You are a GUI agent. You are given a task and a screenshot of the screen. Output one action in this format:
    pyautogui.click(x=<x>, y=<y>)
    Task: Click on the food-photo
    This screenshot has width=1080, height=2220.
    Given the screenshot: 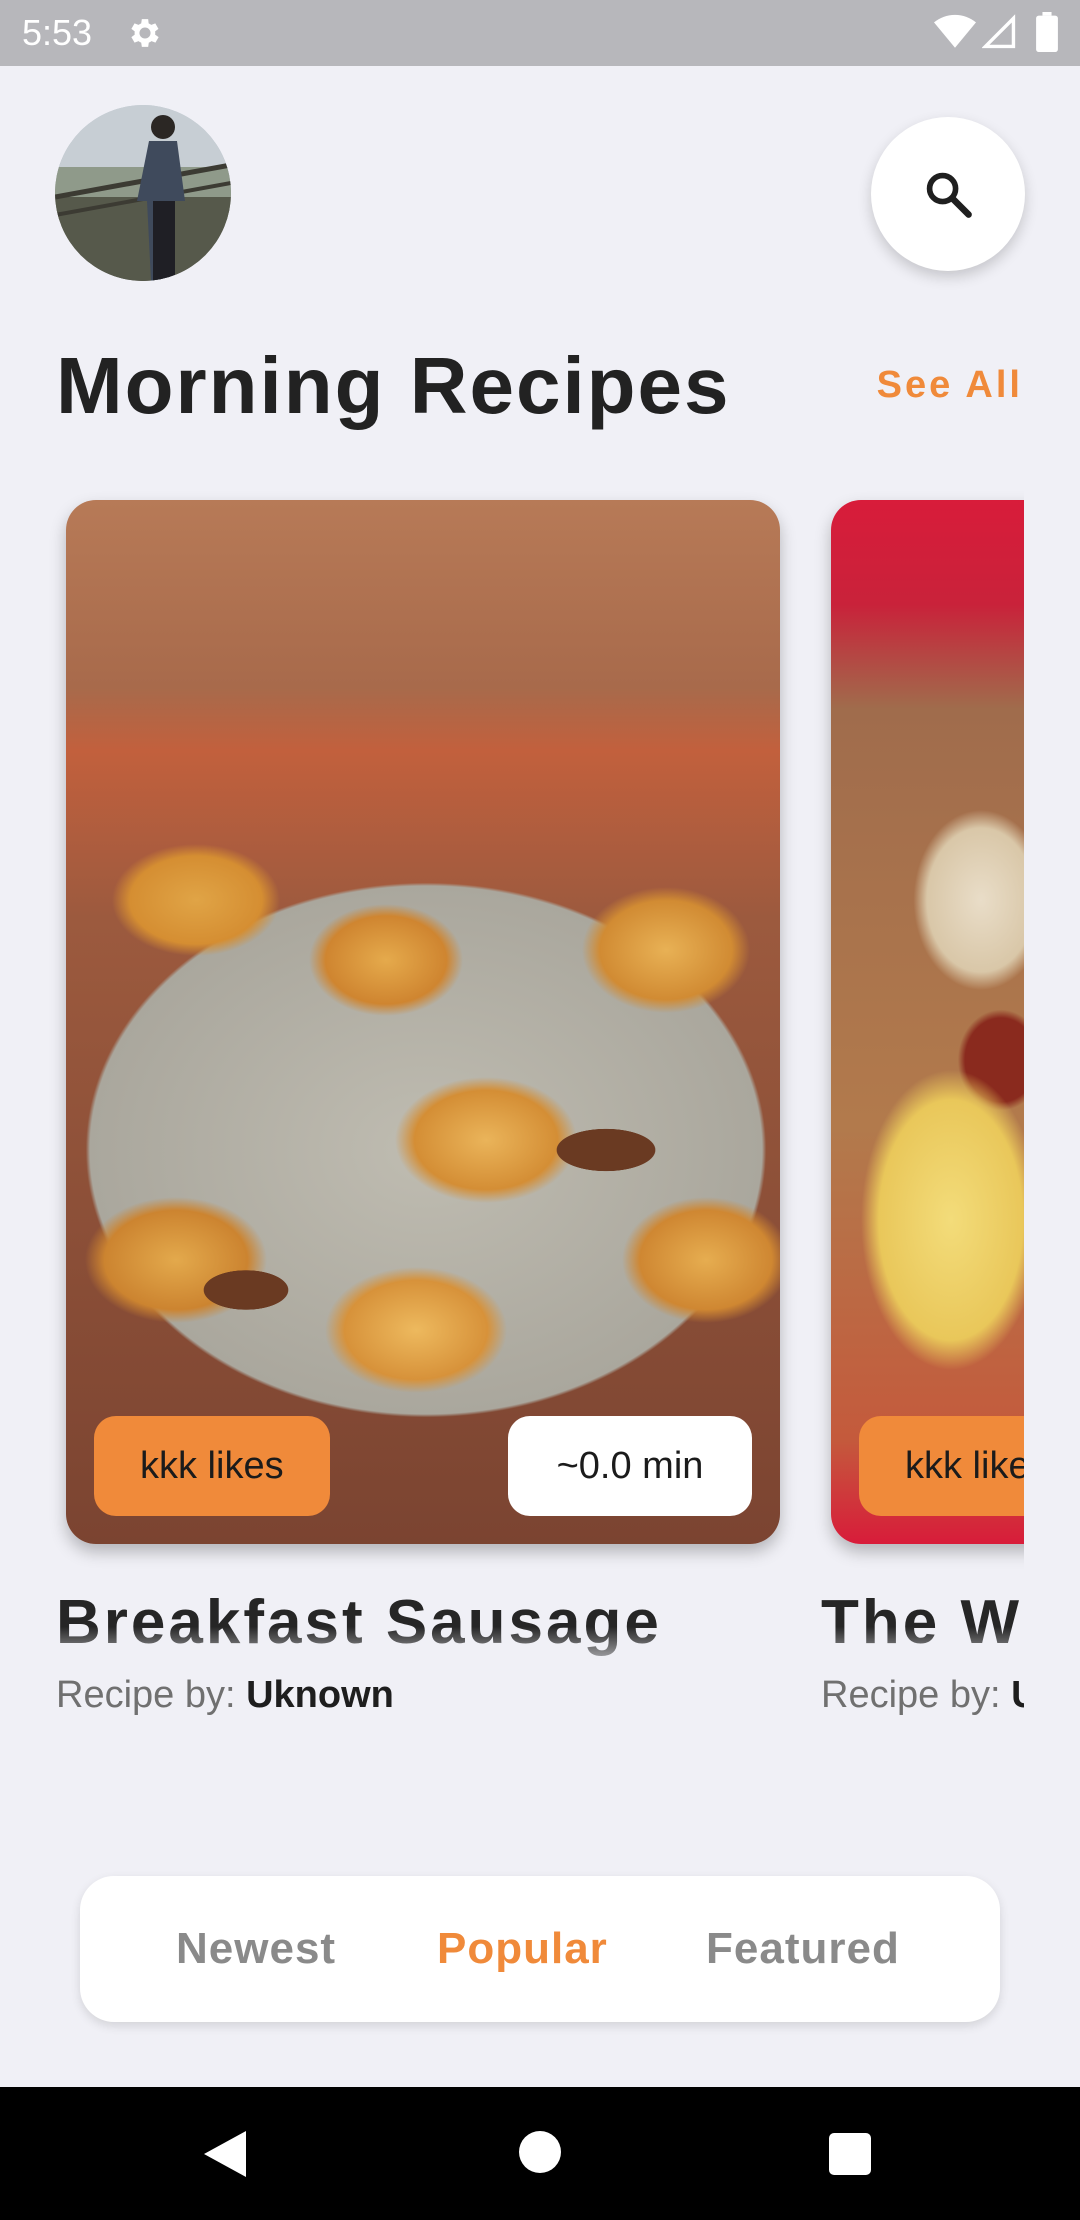 What is the action you would take?
    pyautogui.click(x=927, y=1022)
    